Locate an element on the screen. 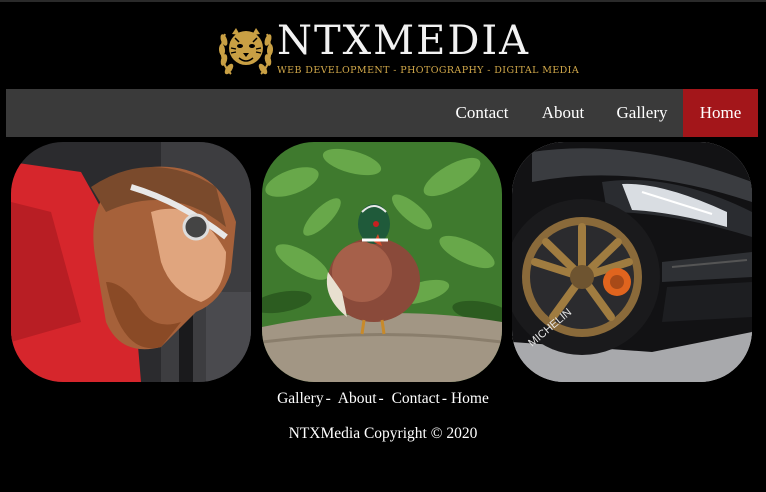 The height and width of the screenshot is (492, 766). copyright-text: NTXMedia Copyright © 2020 is located at coordinates (383, 433).